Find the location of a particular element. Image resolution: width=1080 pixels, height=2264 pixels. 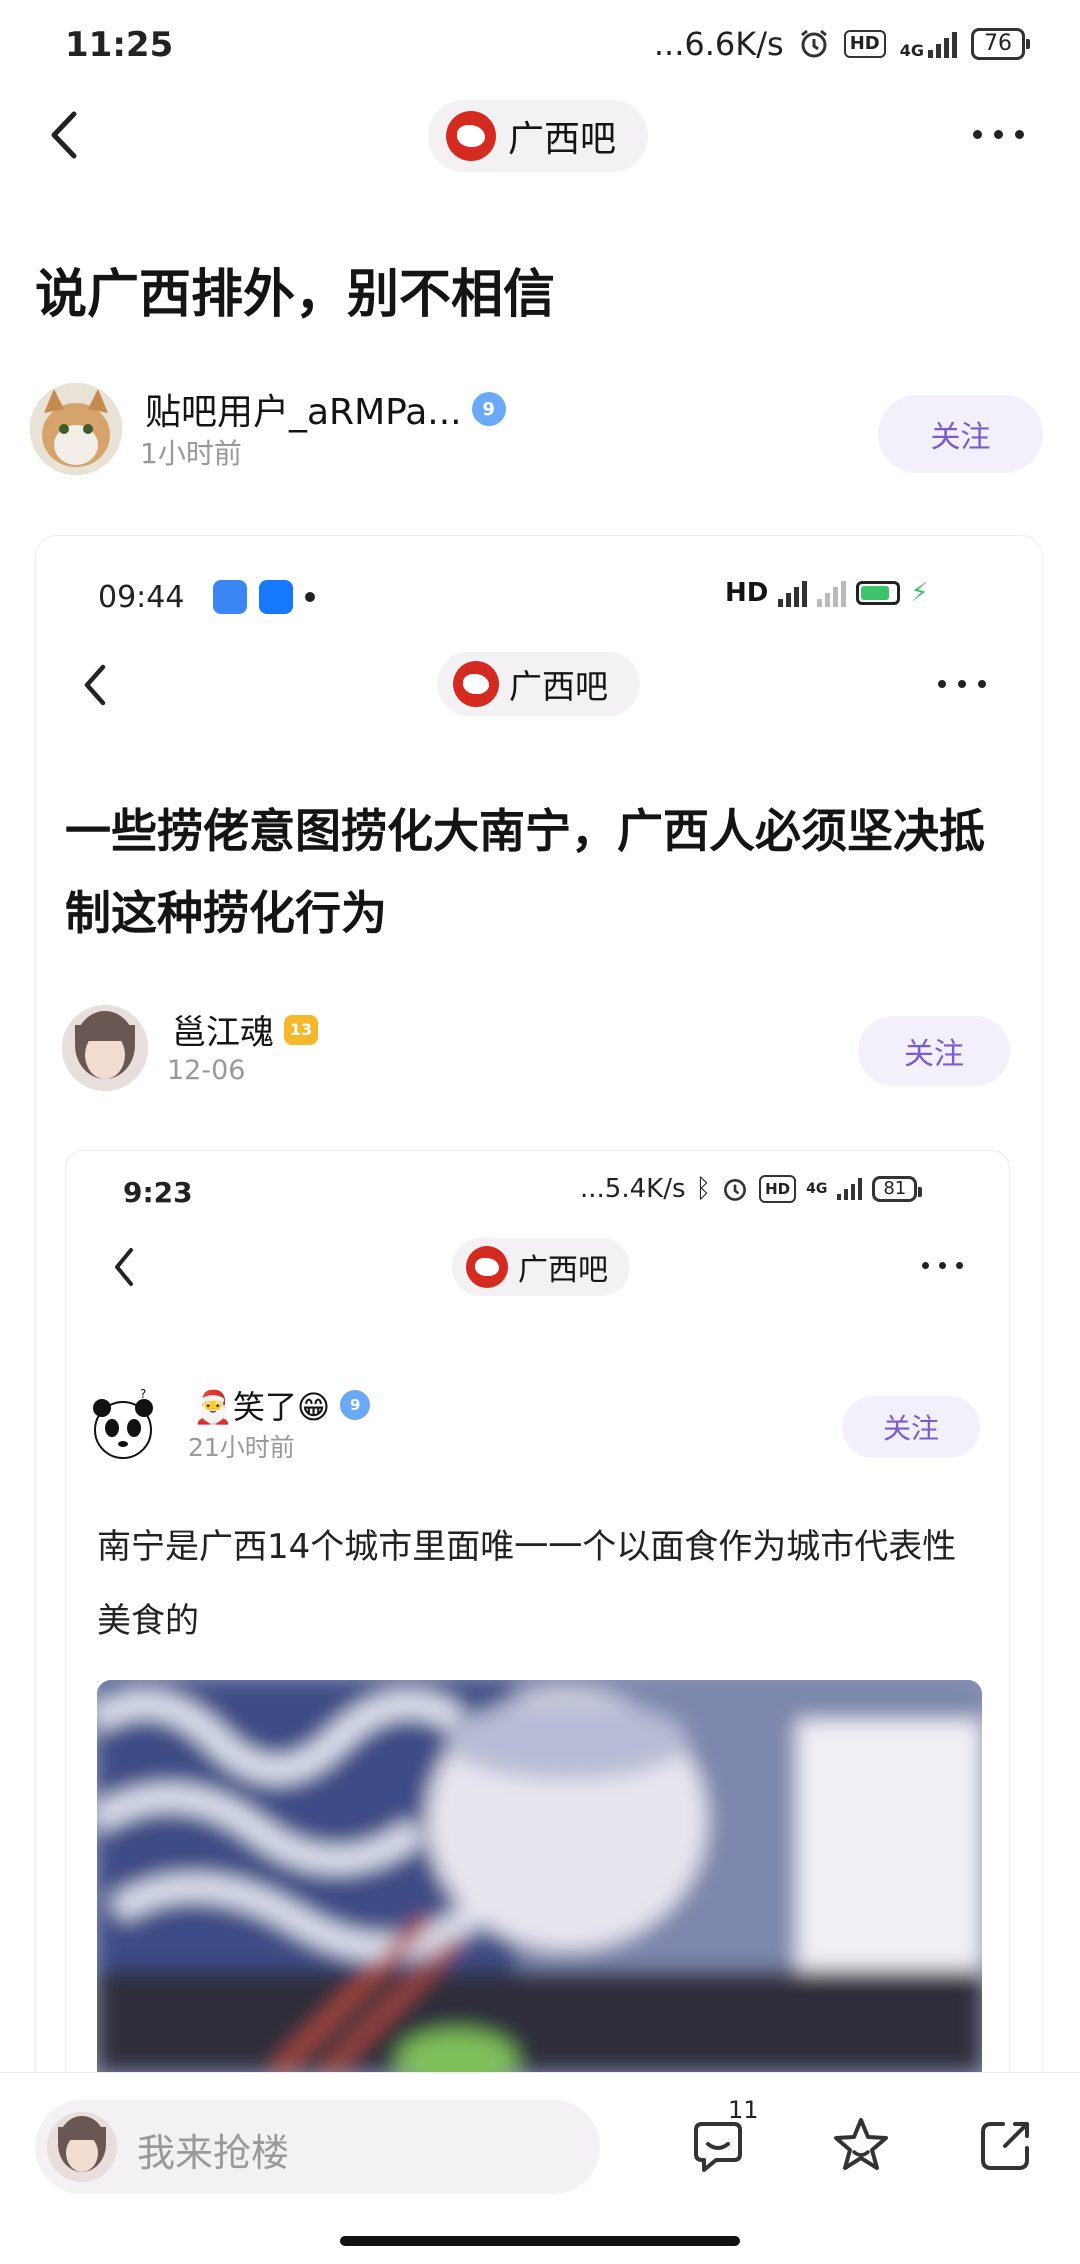

inner-author-avatar is located at coordinates (105, 1048).